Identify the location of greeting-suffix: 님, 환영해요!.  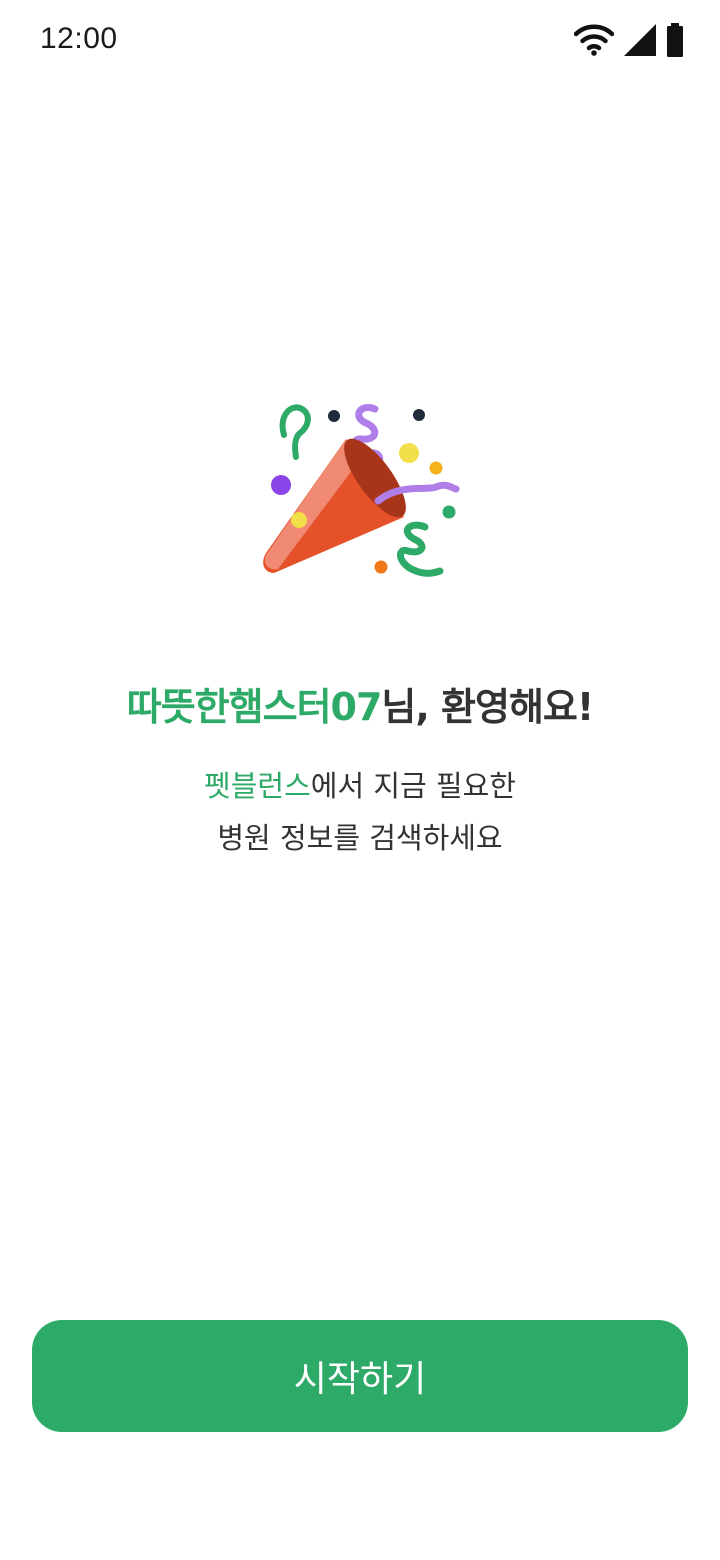
(487, 707).